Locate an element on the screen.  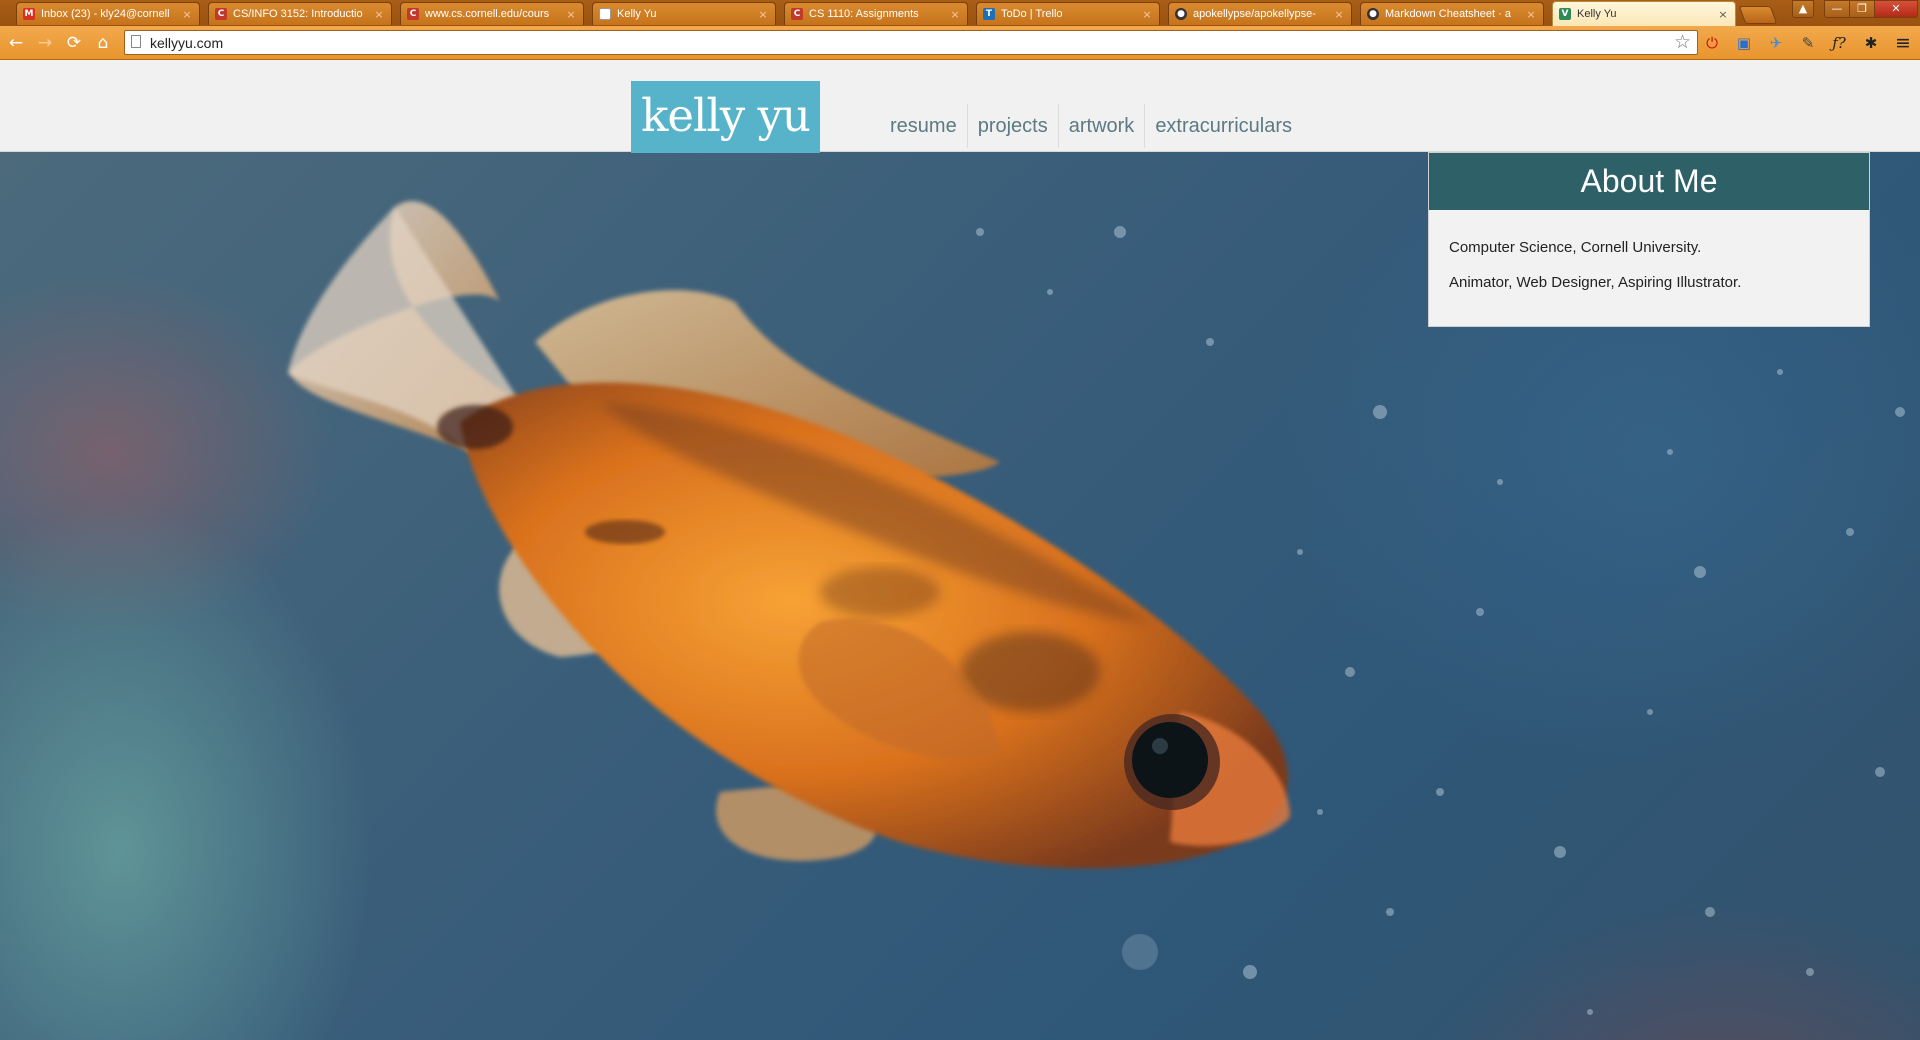
bookmark-star-icon: ☆ is located at coordinates (1682, 42).